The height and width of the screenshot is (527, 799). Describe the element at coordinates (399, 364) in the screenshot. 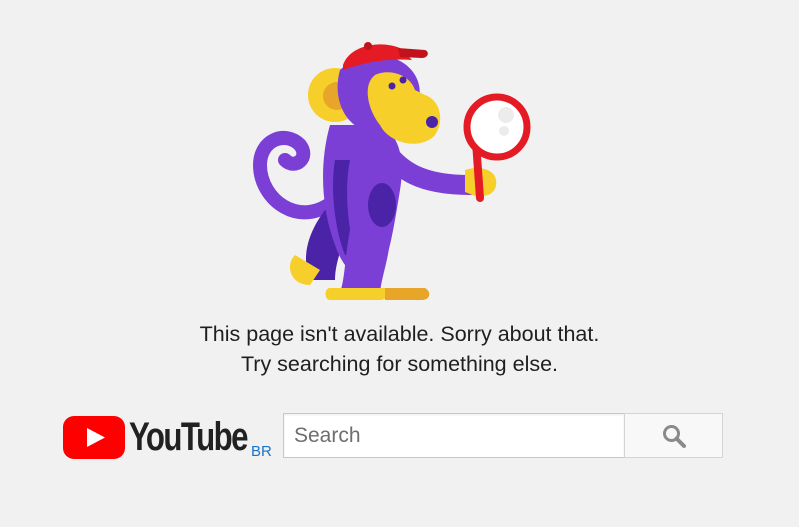

I see `error-hint: Try searching for something else.` at that location.